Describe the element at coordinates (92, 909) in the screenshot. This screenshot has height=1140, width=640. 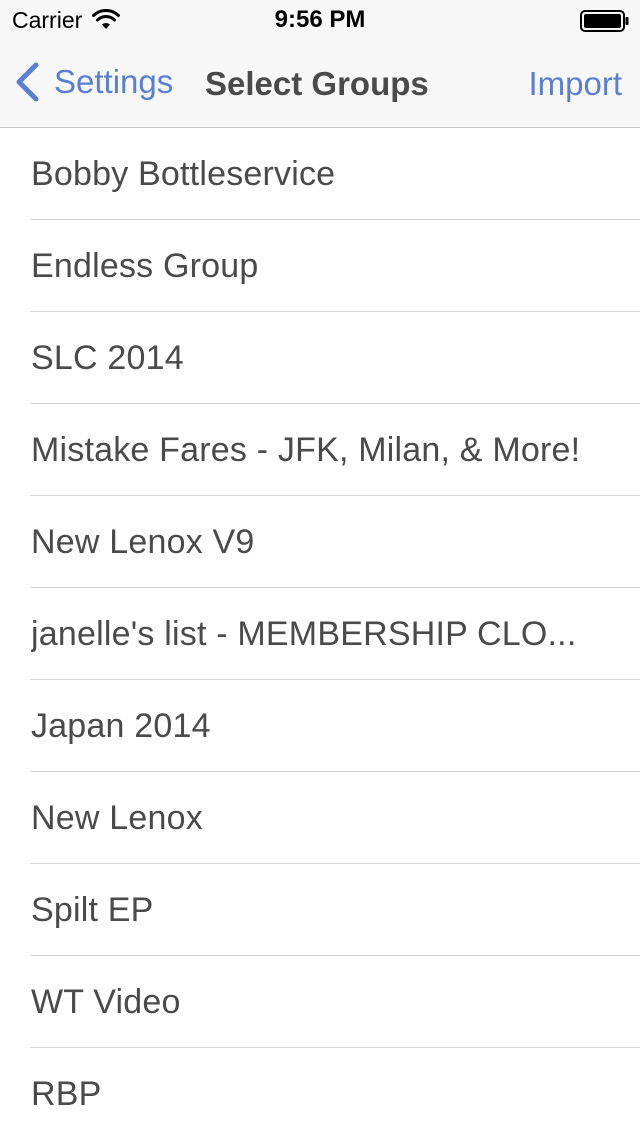
I see `group-label: Spilt EP` at that location.